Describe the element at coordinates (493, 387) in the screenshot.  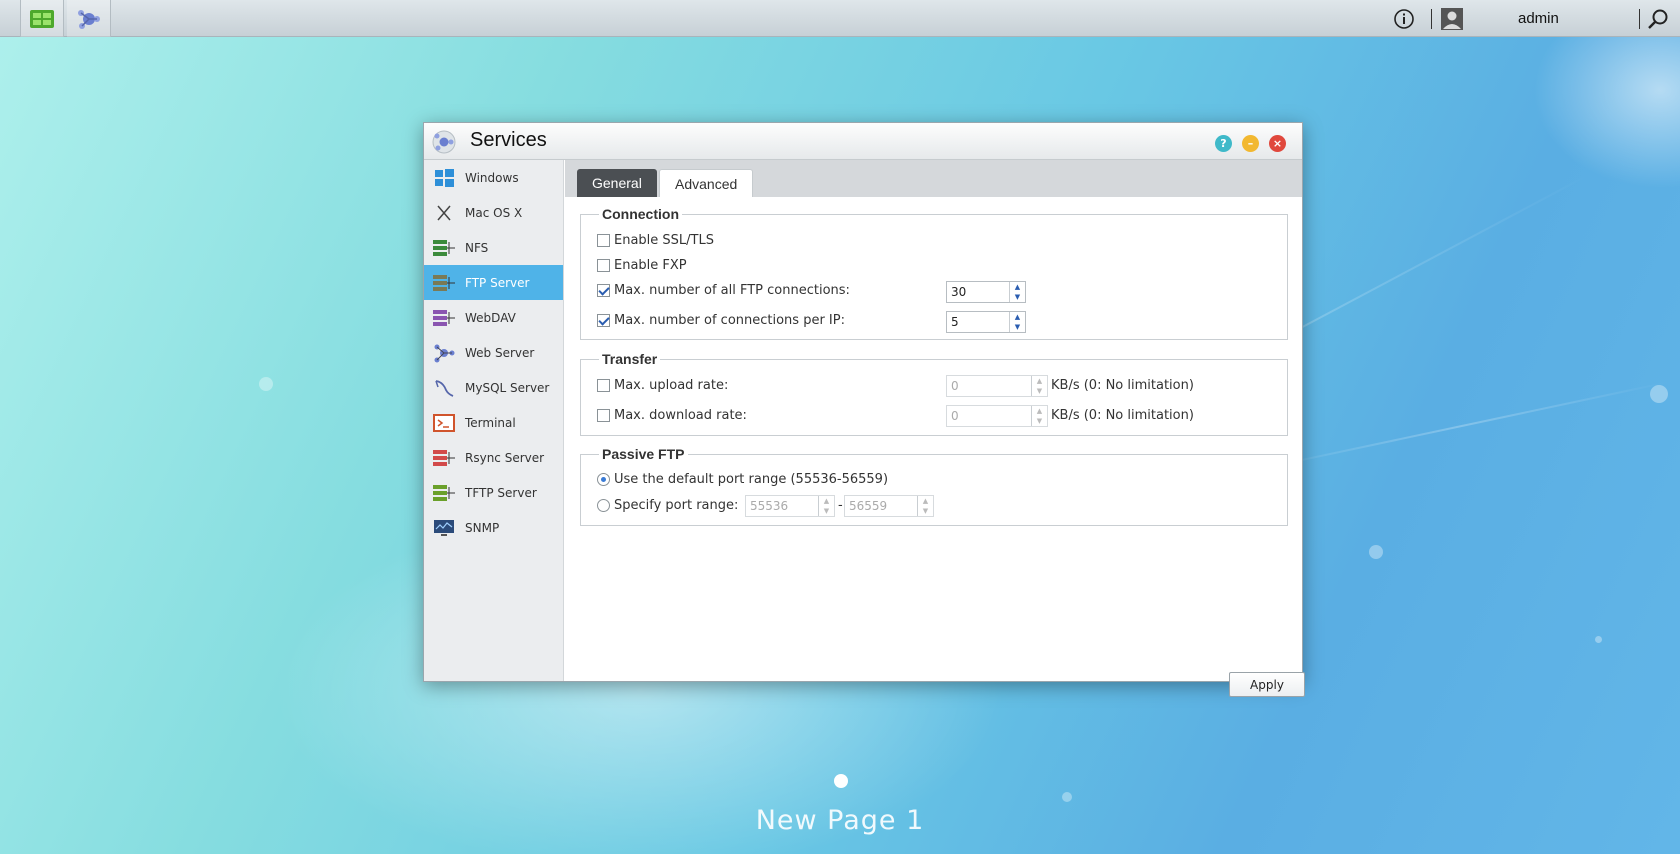
I see `sidebar-item-mysql-server: MySQL Server` at that location.